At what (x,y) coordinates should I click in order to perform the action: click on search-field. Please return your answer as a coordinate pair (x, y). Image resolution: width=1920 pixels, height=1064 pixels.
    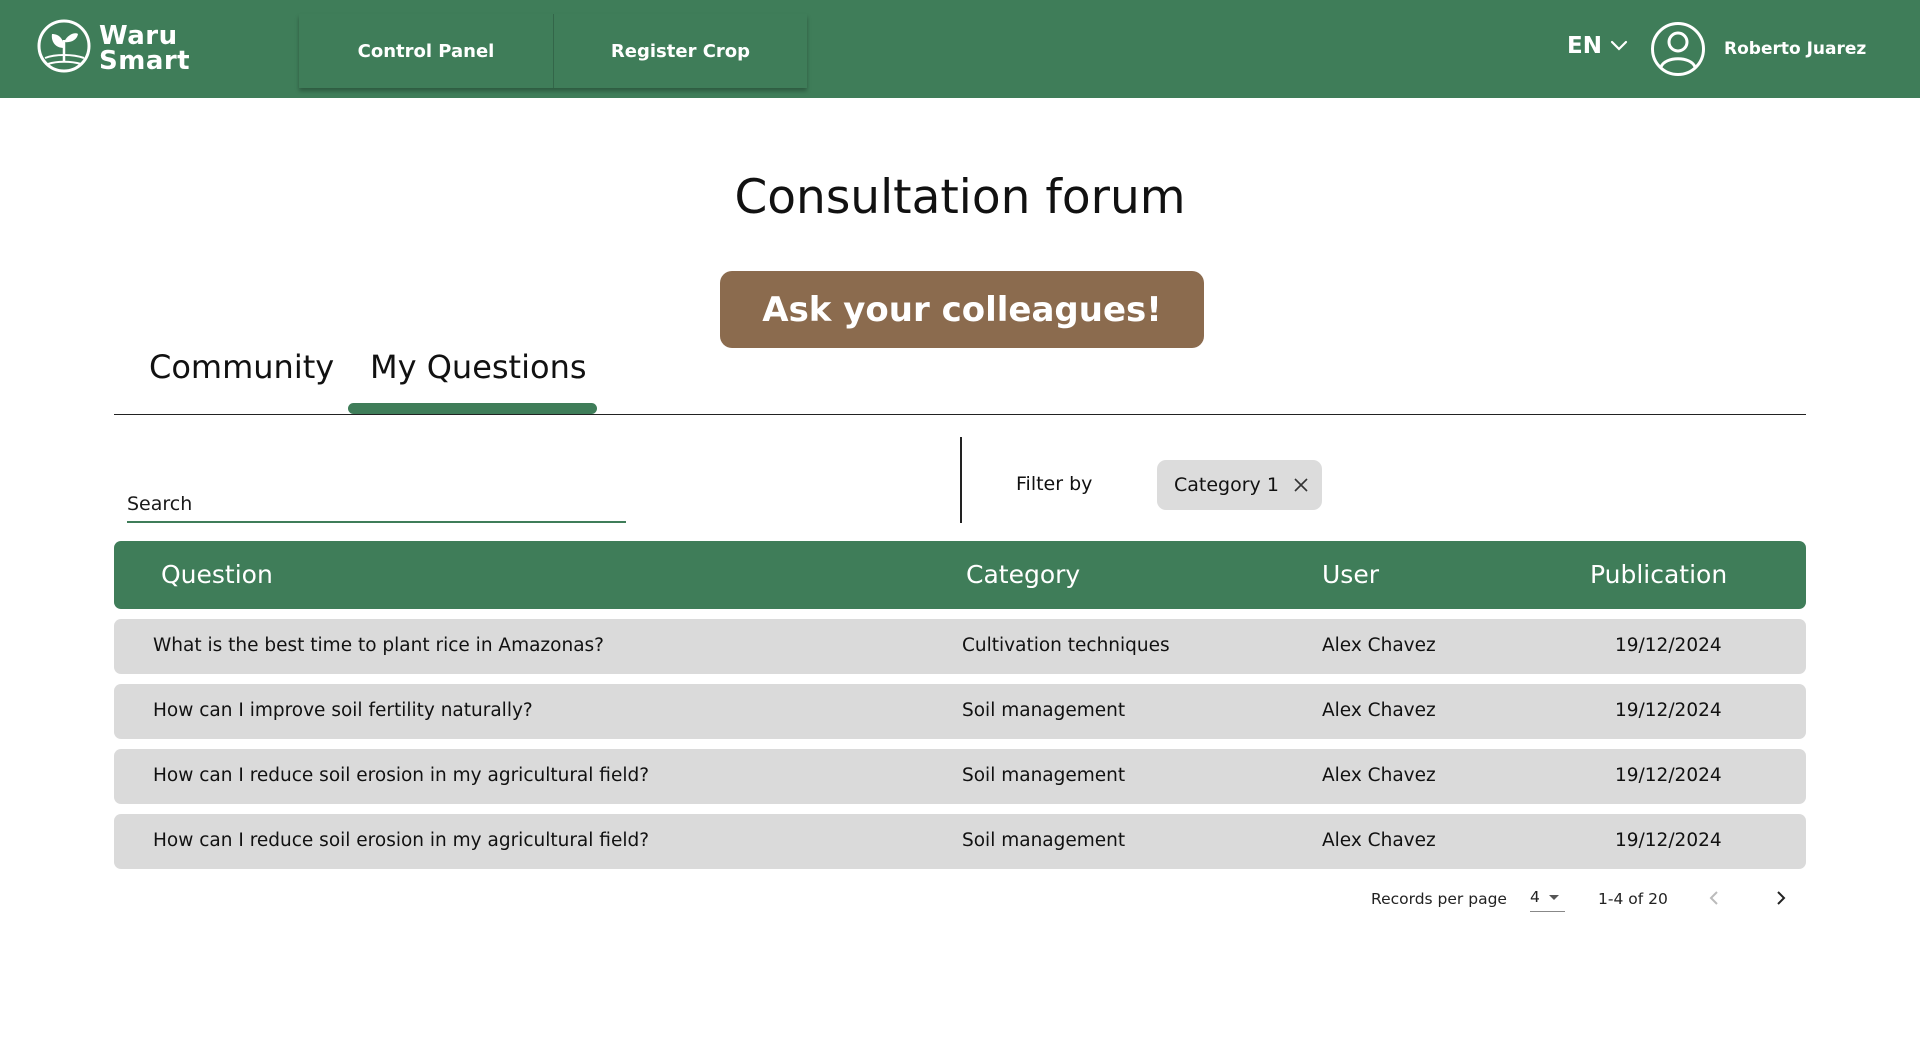
    Looking at the image, I should click on (376, 499).